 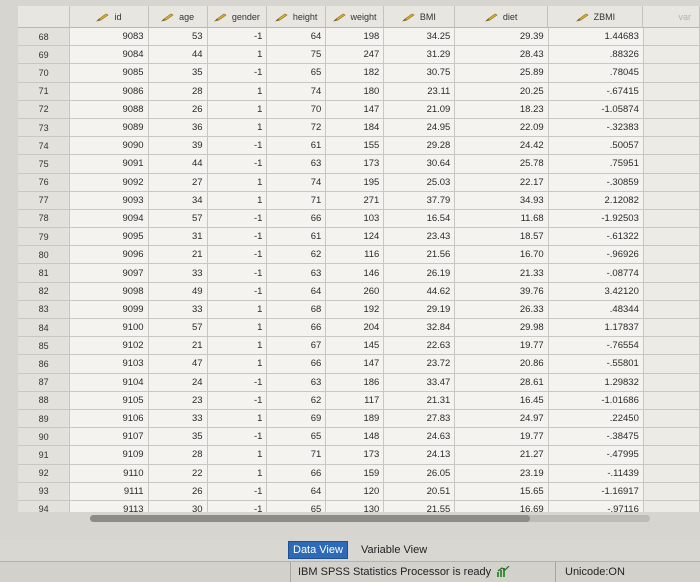 I want to click on cell-bmi: 30.64, so click(x=420, y=164).